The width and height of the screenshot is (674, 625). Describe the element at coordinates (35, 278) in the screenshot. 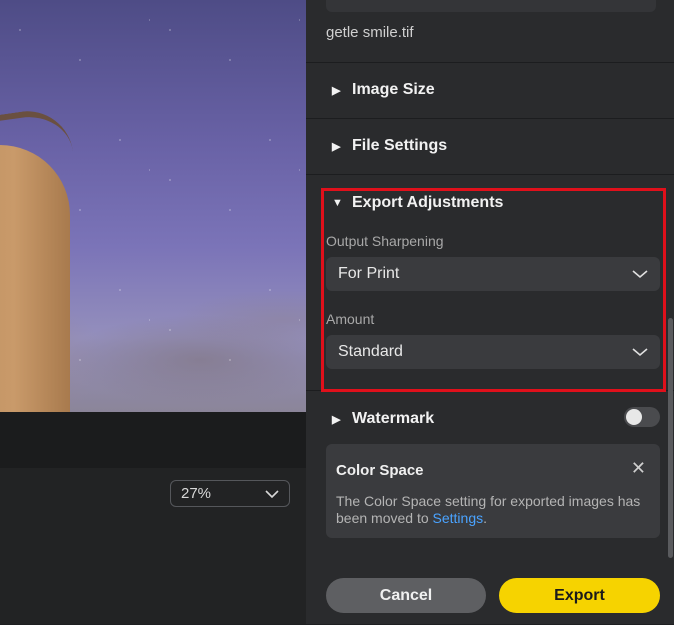

I see `shoulder-shape` at that location.